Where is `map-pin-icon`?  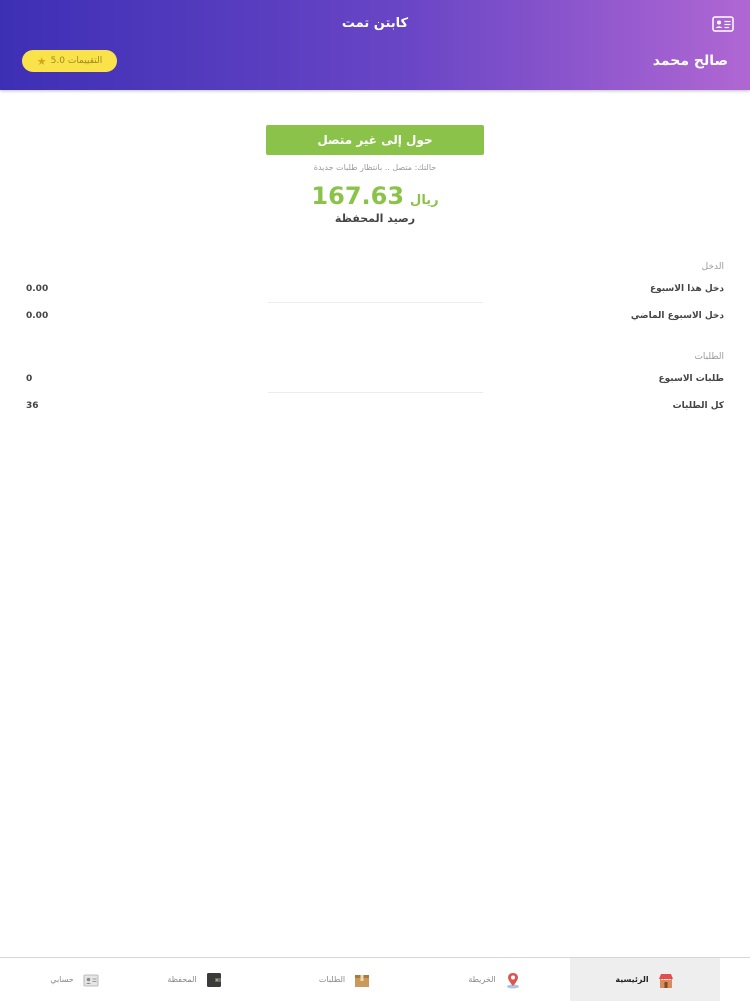 map-pin-icon is located at coordinates (513, 980).